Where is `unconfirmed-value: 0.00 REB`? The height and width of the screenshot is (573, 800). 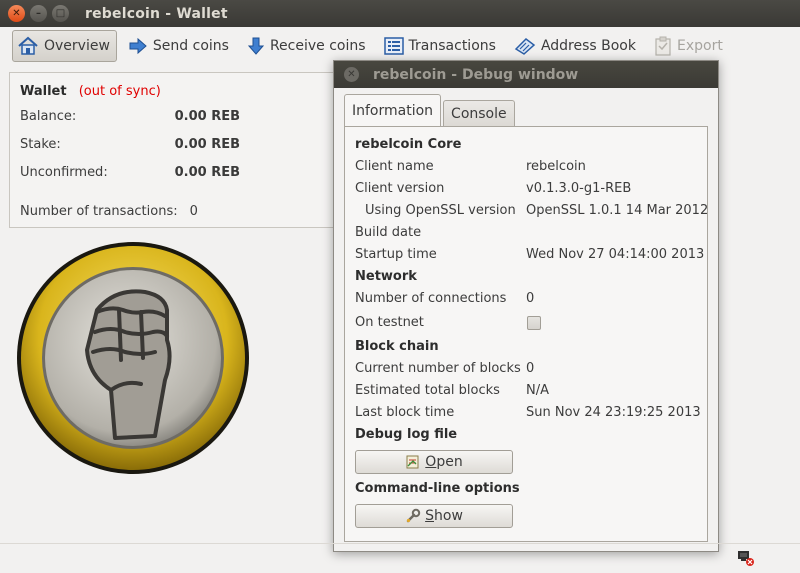 unconfirmed-value: 0.00 REB is located at coordinates (207, 172).